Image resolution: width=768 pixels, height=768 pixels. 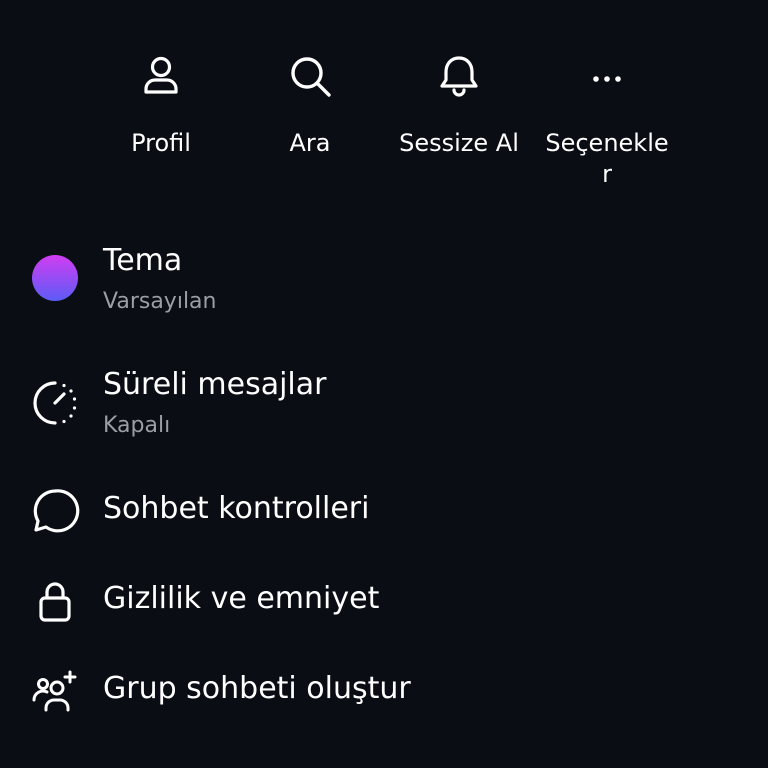 I want to click on timer-icon, so click(x=55, y=403).